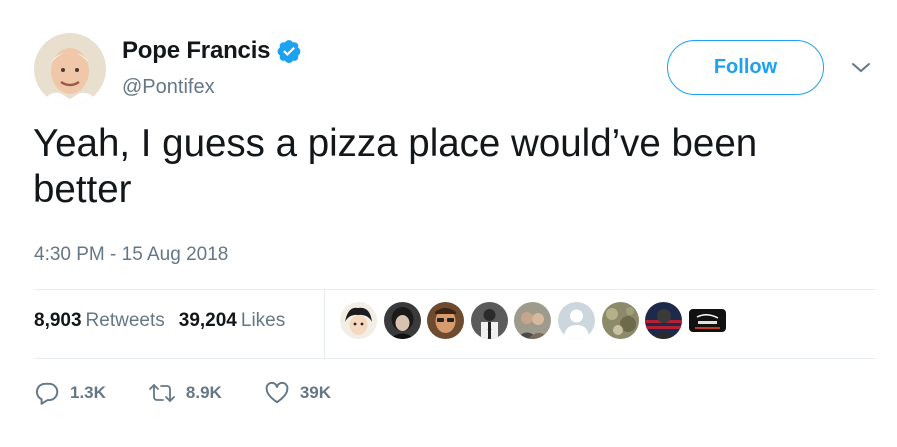 The width and height of the screenshot is (897, 447). What do you see at coordinates (289, 51) in the screenshot?
I see `verified-badge-icon` at bounding box center [289, 51].